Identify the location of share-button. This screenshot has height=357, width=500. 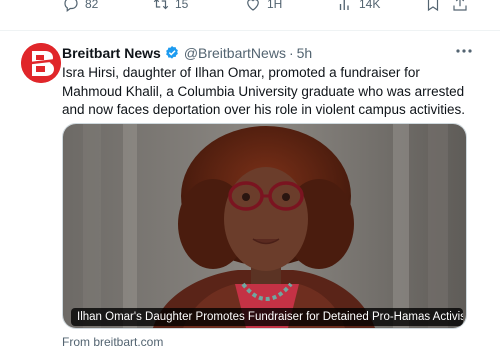
(460, 7).